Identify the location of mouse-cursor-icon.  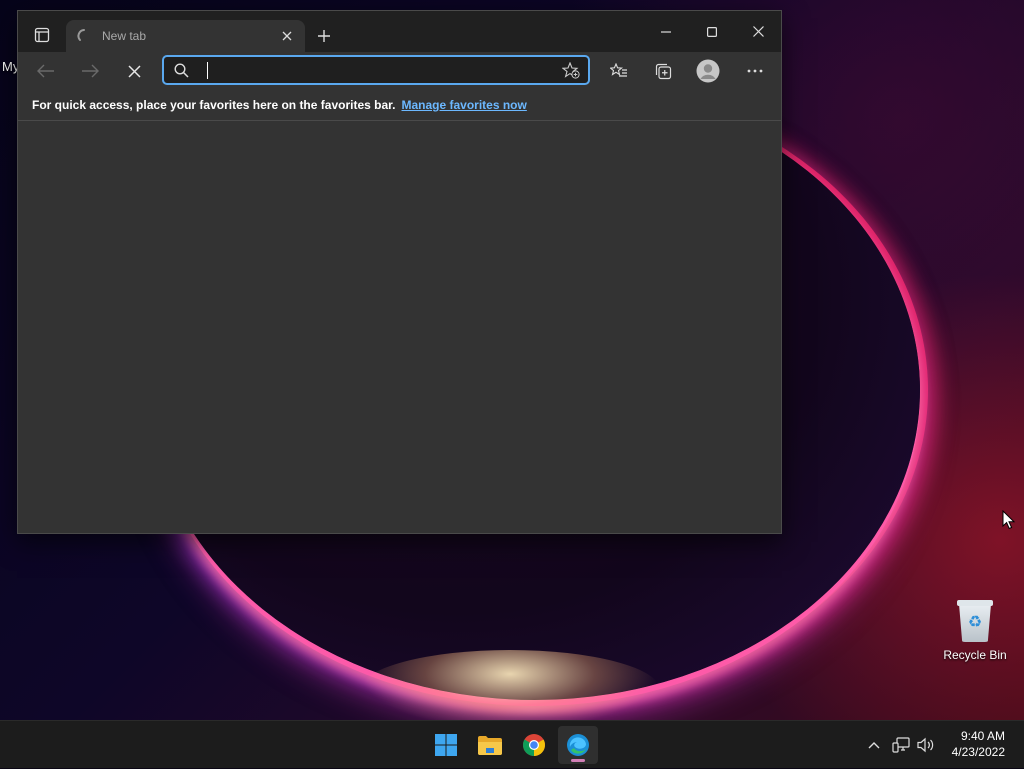
(1009, 520).